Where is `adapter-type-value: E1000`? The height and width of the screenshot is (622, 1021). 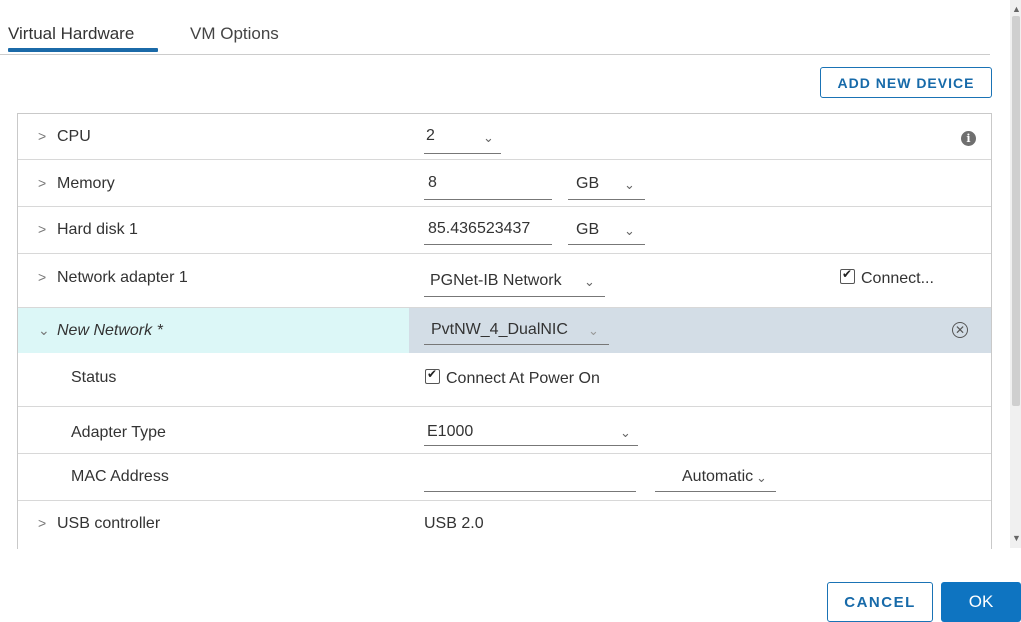
adapter-type-value: E1000 is located at coordinates (450, 431).